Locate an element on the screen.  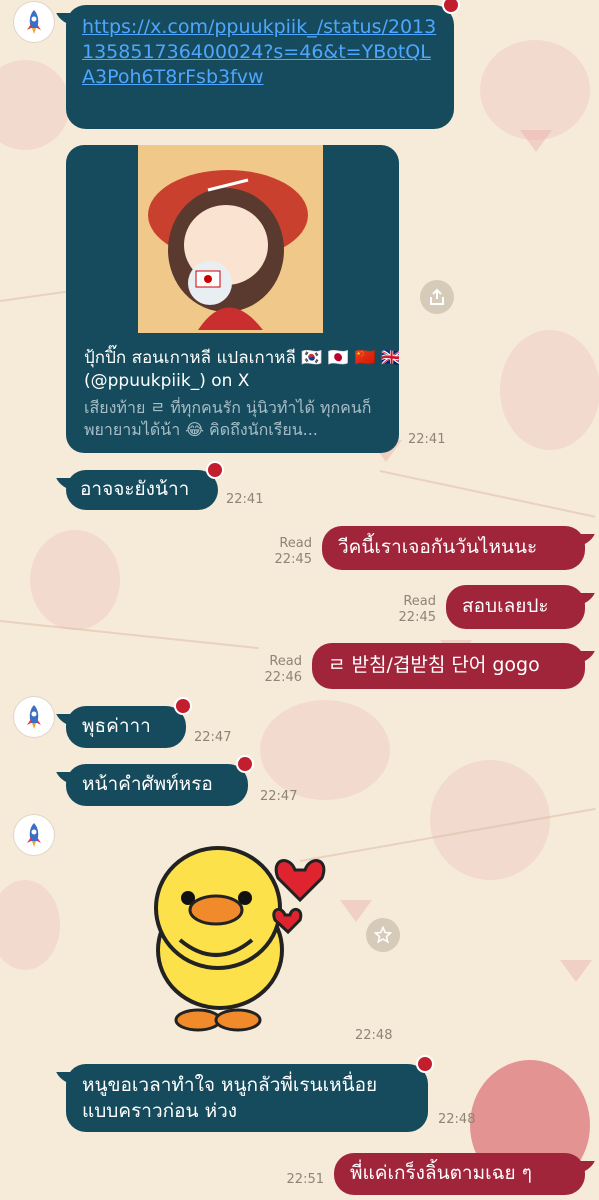
favorite-sticker-button is located at coordinates (383, 935).